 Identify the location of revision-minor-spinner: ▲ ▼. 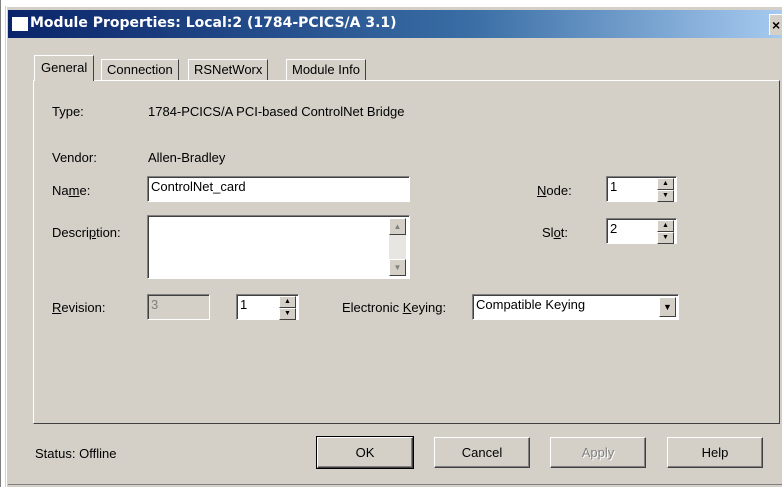
(287, 308).